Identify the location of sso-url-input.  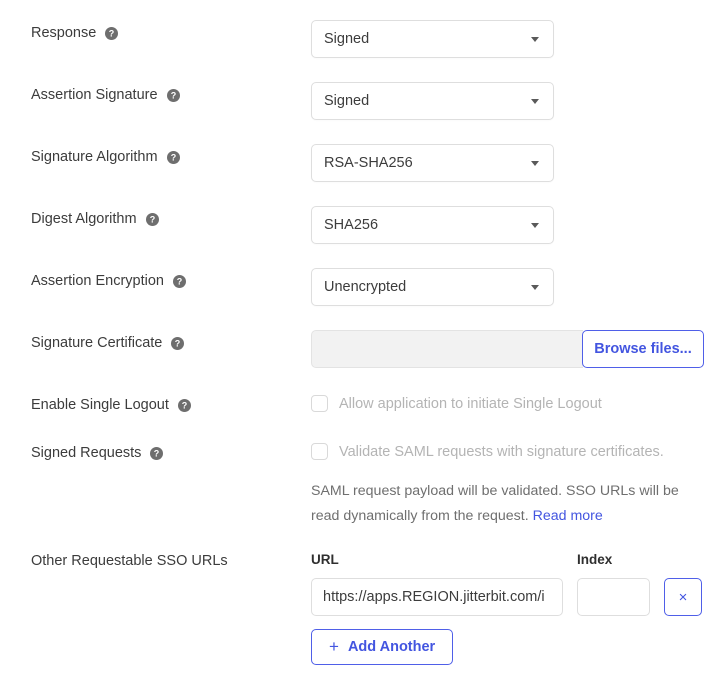
(437, 597).